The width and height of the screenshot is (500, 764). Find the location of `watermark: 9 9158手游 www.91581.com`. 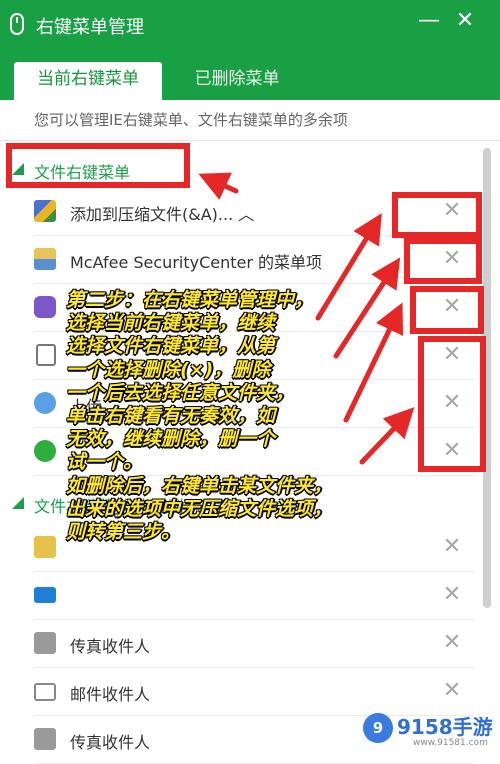

watermark: 9 9158手游 www.91581.com is located at coordinates (431, 730).